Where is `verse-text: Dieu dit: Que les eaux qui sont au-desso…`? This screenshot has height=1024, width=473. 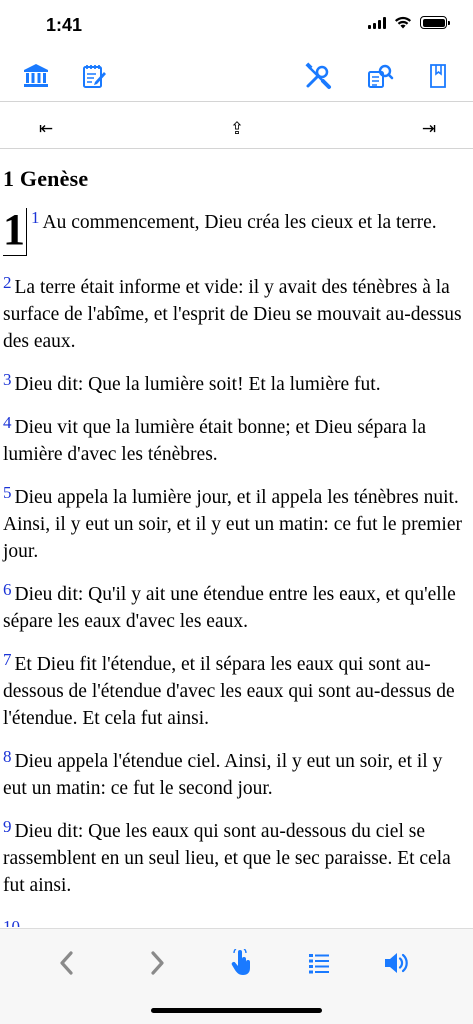
verse-text: Dieu dit: Que les eaux qui sont au-desso… is located at coordinates (227, 858).